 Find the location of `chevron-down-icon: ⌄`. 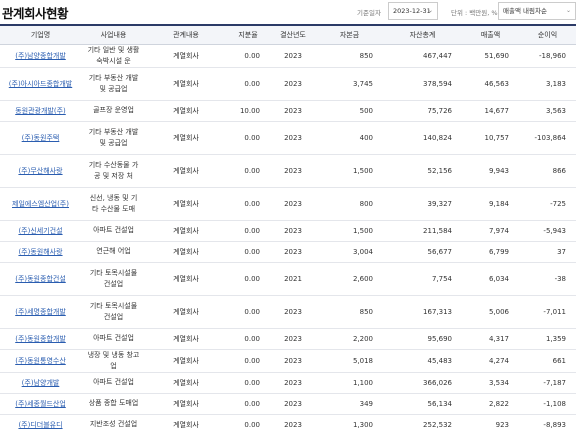

chevron-down-icon: ⌄ is located at coordinates (430, 10).